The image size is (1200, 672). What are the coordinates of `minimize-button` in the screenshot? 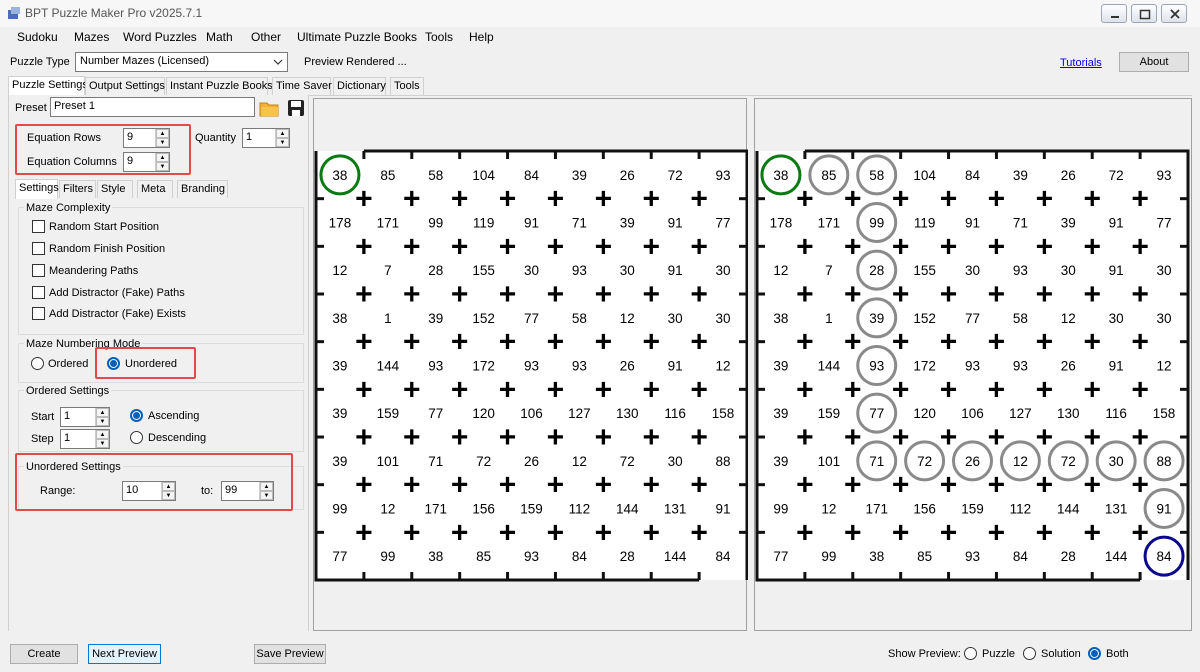 It's located at (1114, 13).